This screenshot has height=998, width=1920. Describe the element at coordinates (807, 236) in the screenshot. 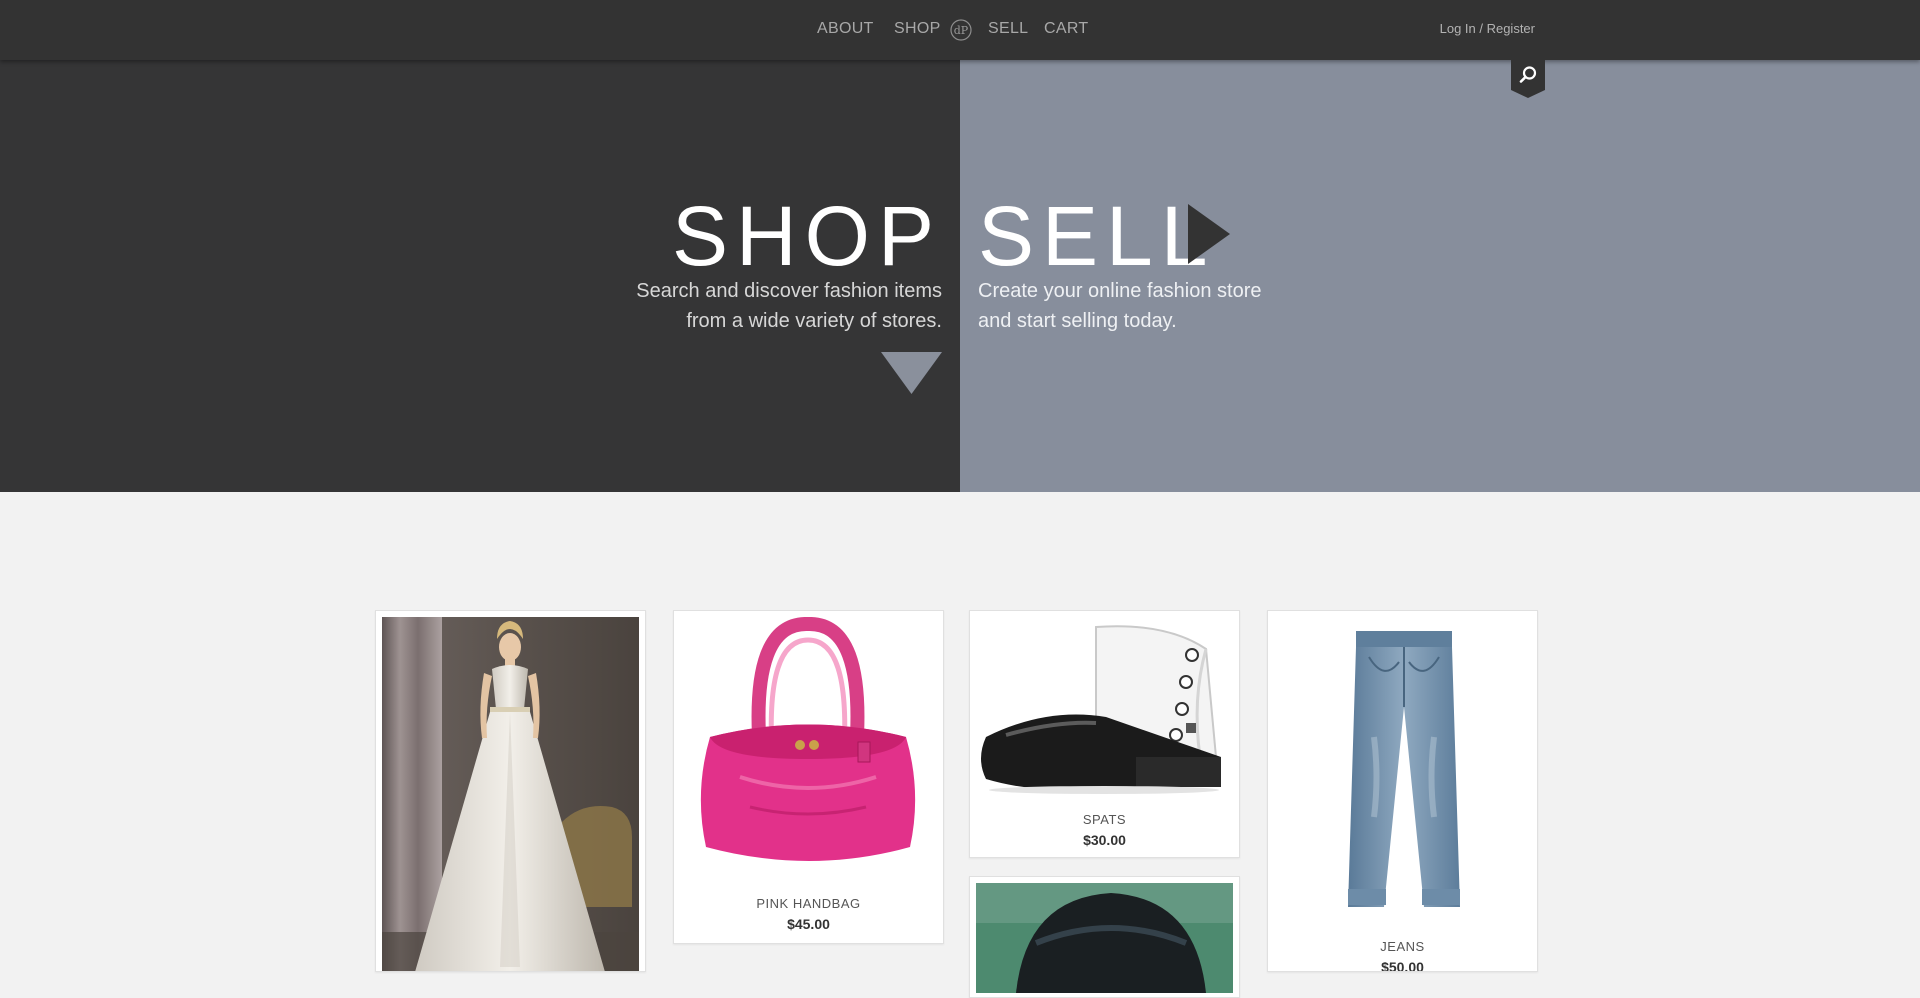

I see `shop-hero-title: SHOP` at that location.